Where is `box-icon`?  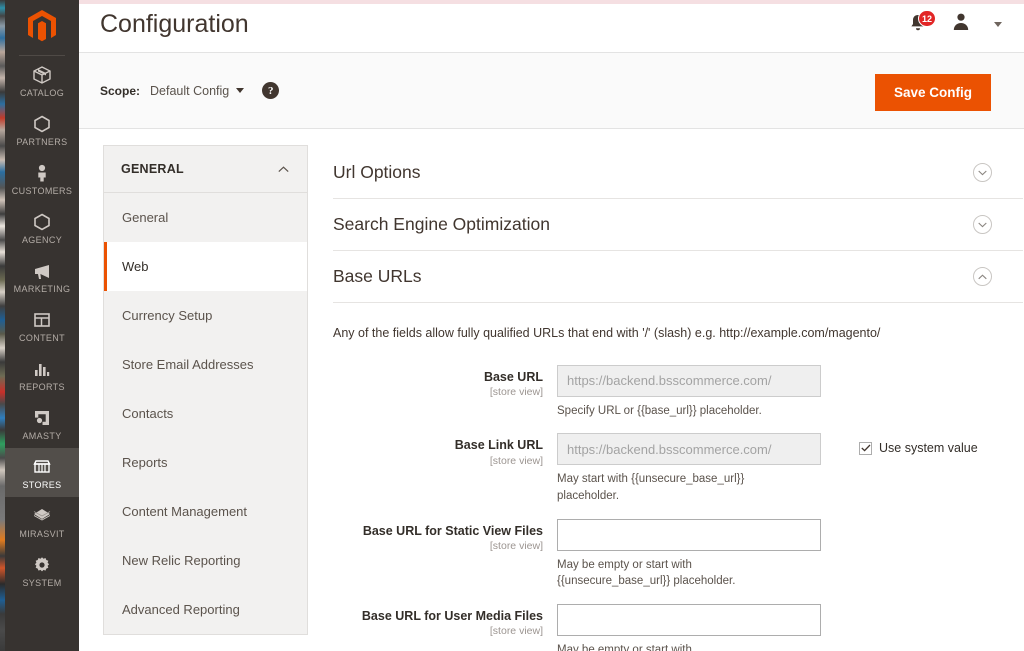
box-icon is located at coordinates (42, 75).